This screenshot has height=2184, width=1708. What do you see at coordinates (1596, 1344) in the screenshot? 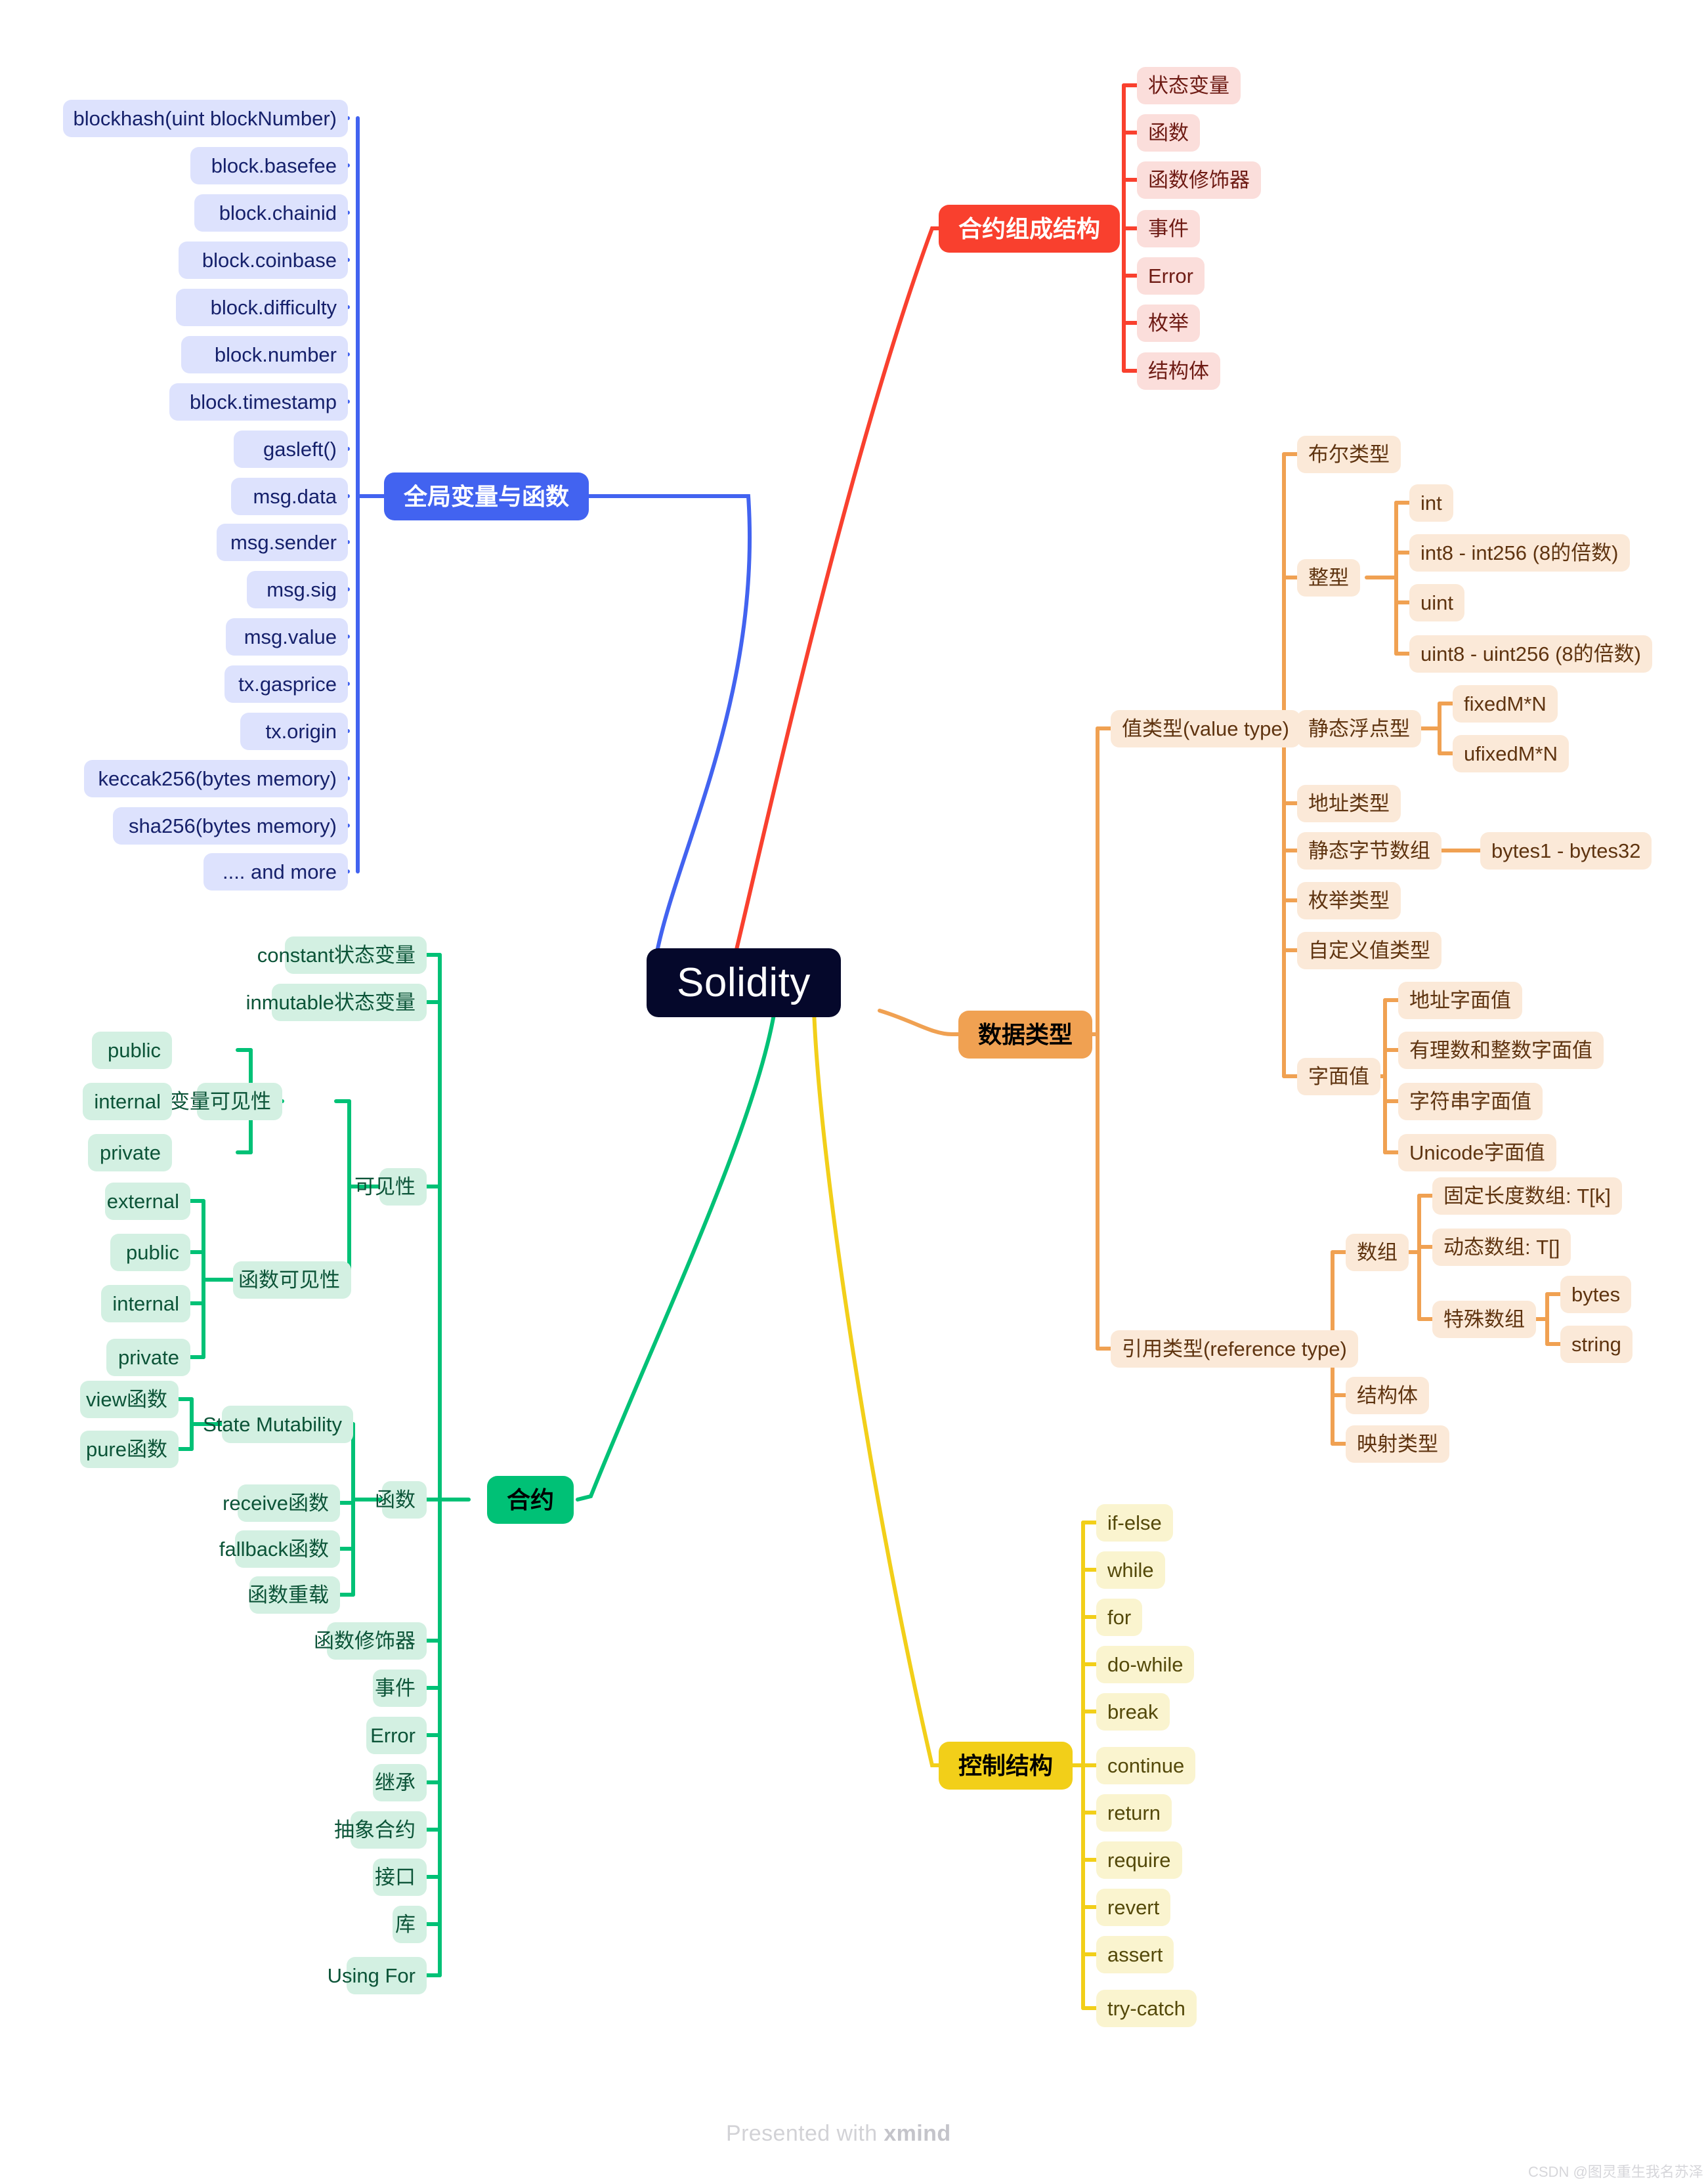
I see `leaf-special-string: string` at bounding box center [1596, 1344].